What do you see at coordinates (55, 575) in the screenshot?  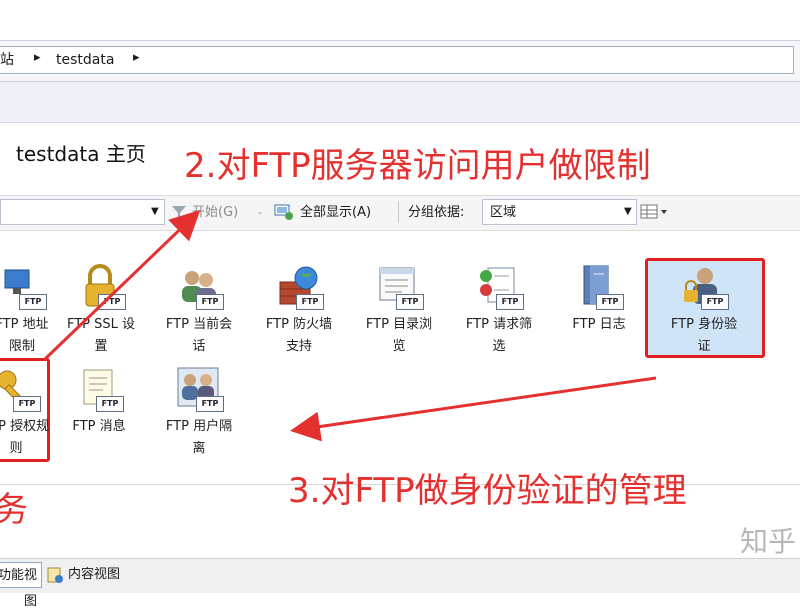 I see `content-view-icon` at bounding box center [55, 575].